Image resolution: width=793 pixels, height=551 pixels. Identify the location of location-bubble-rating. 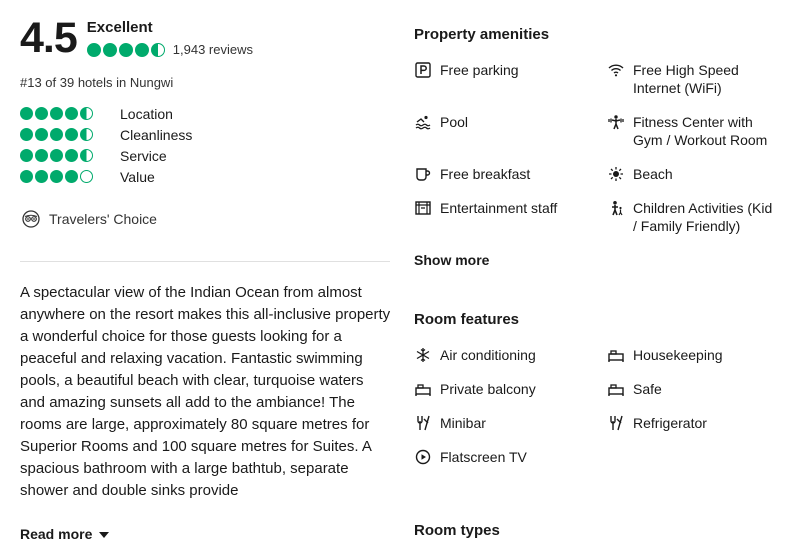
(70, 113).